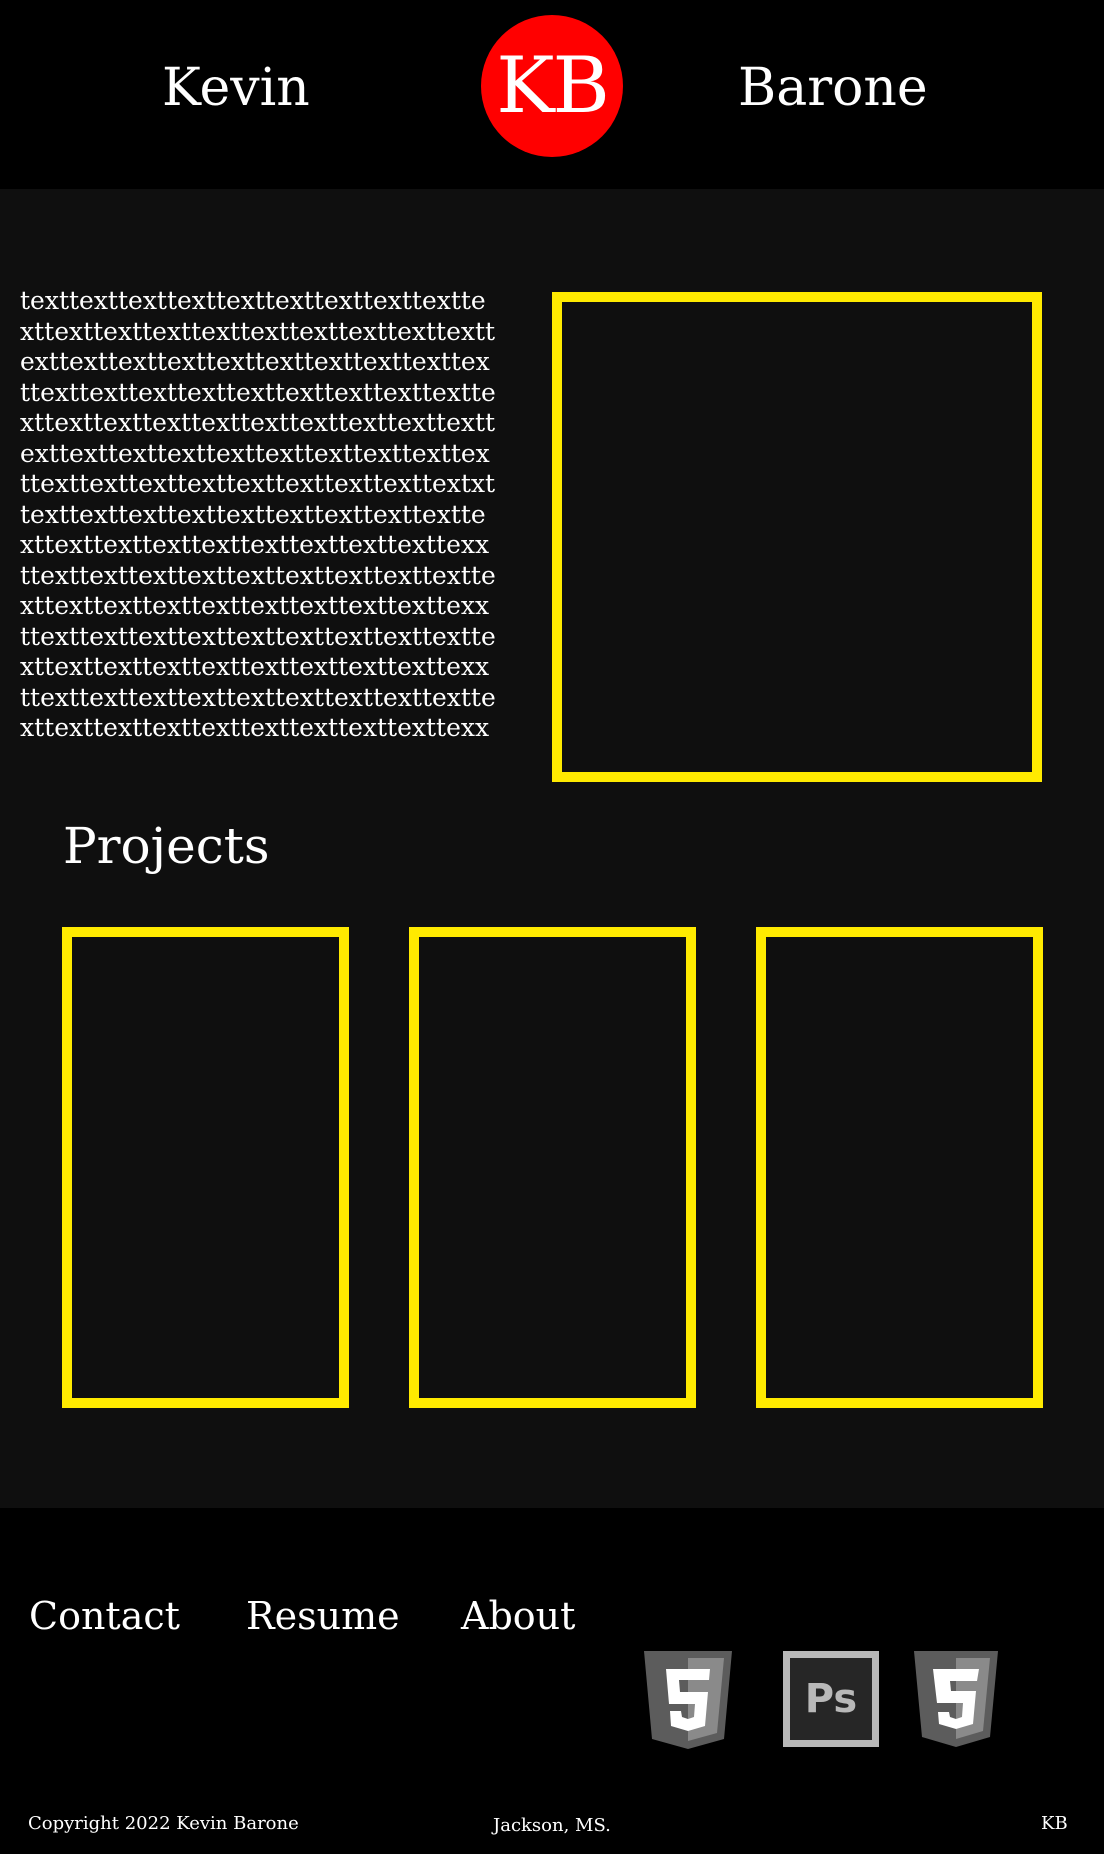  I want to click on intro-line: ttexttexttexttexttexttexttexttexttextxt, so click(258, 483).